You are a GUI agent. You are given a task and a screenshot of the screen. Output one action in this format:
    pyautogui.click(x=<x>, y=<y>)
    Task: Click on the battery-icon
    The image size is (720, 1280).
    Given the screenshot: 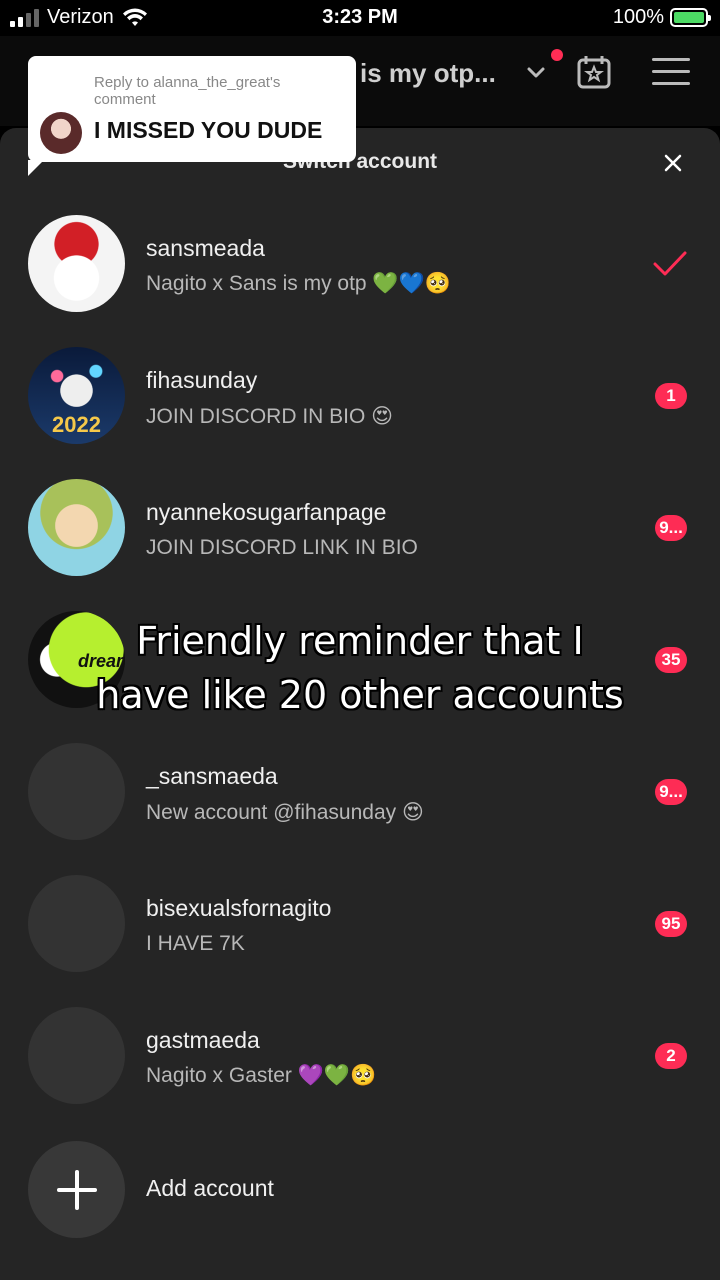 What is the action you would take?
    pyautogui.click(x=690, y=17)
    